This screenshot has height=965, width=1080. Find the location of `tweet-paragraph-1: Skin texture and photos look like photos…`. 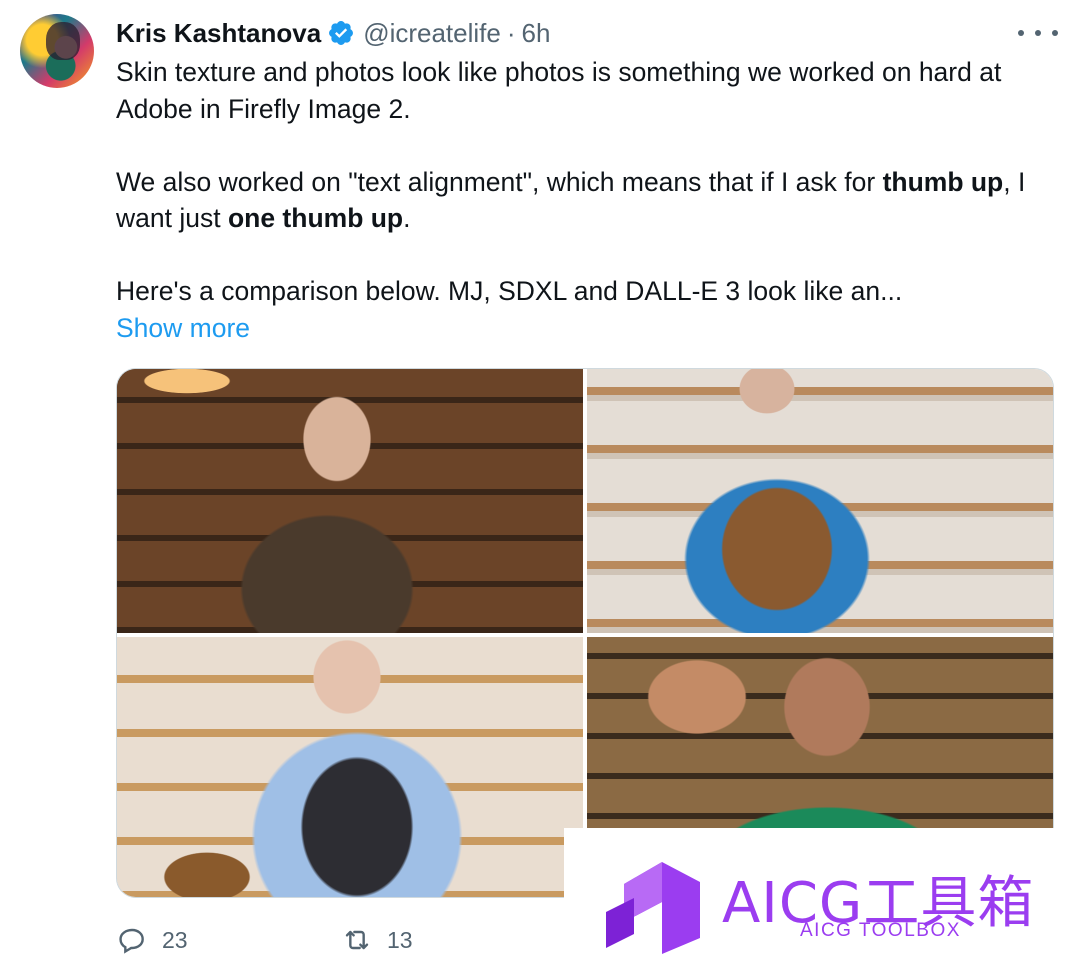

tweet-paragraph-1: Skin texture and photos look like photos… is located at coordinates (559, 90).